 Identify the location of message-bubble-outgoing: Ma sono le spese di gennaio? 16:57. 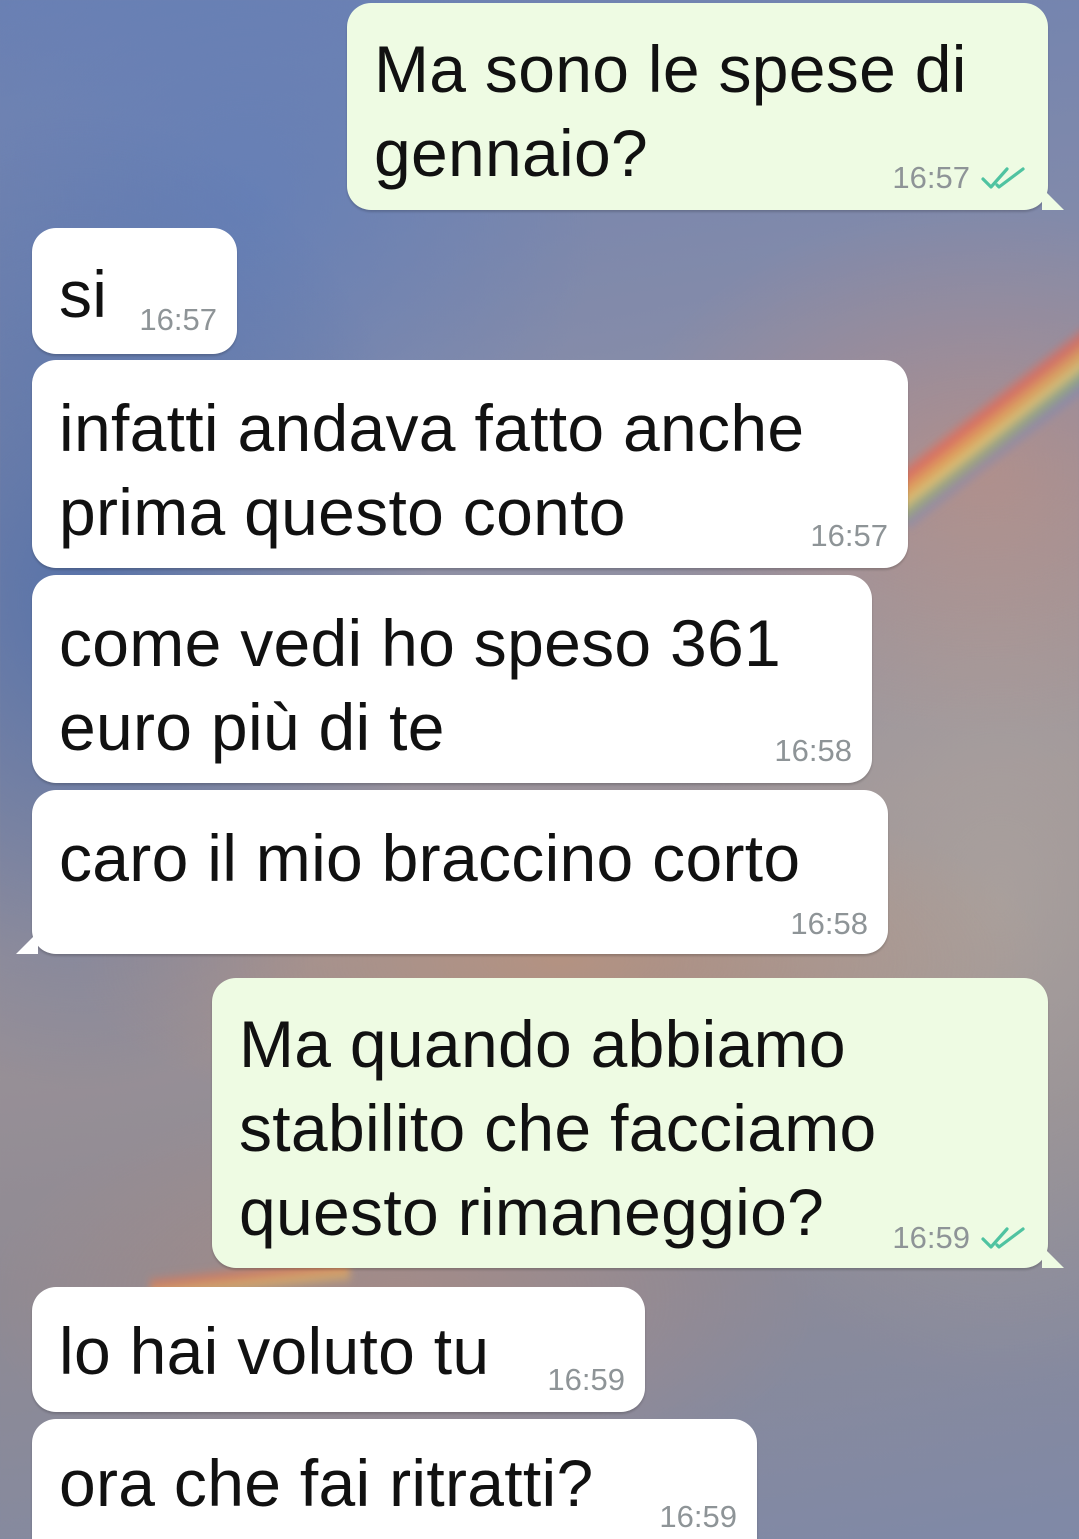
(705, 106).